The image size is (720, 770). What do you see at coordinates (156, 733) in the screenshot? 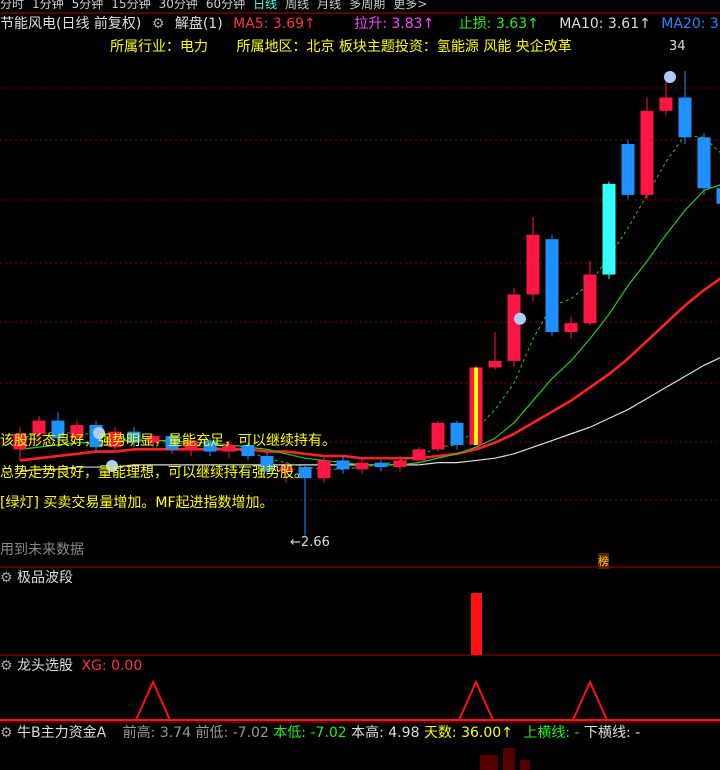
I see `qiangao-value: 前高: 3.74` at bounding box center [156, 733].